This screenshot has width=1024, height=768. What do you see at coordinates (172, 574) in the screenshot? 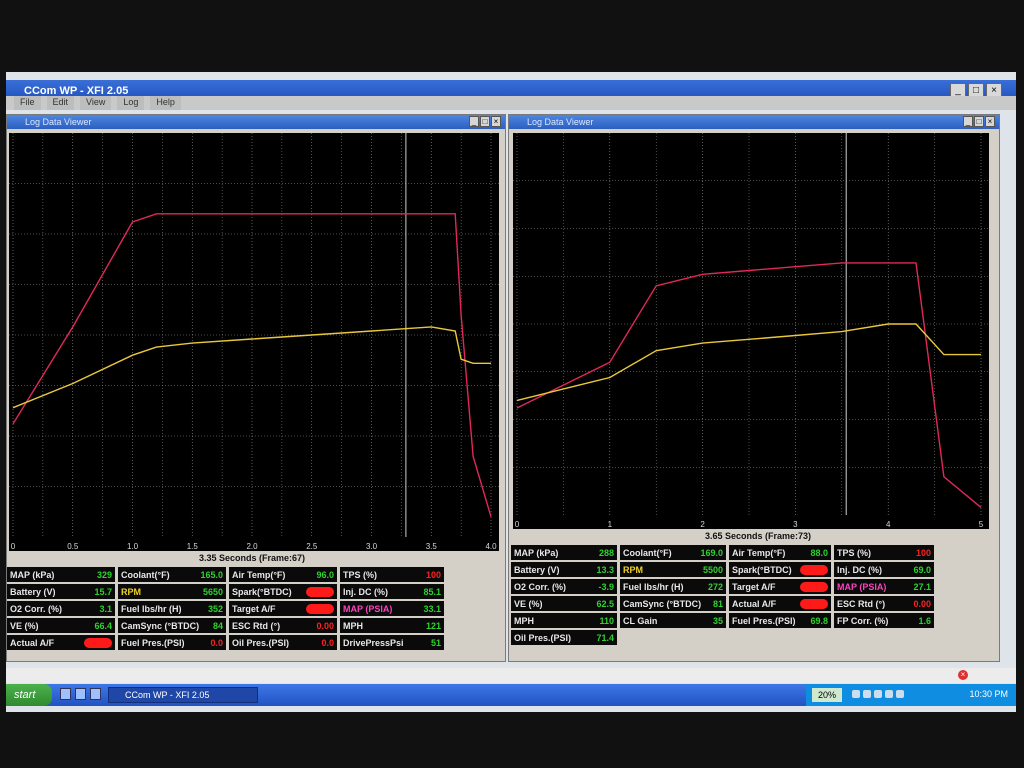
I see `param-cell: Coolant(°F) 165.0` at bounding box center [172, 574].